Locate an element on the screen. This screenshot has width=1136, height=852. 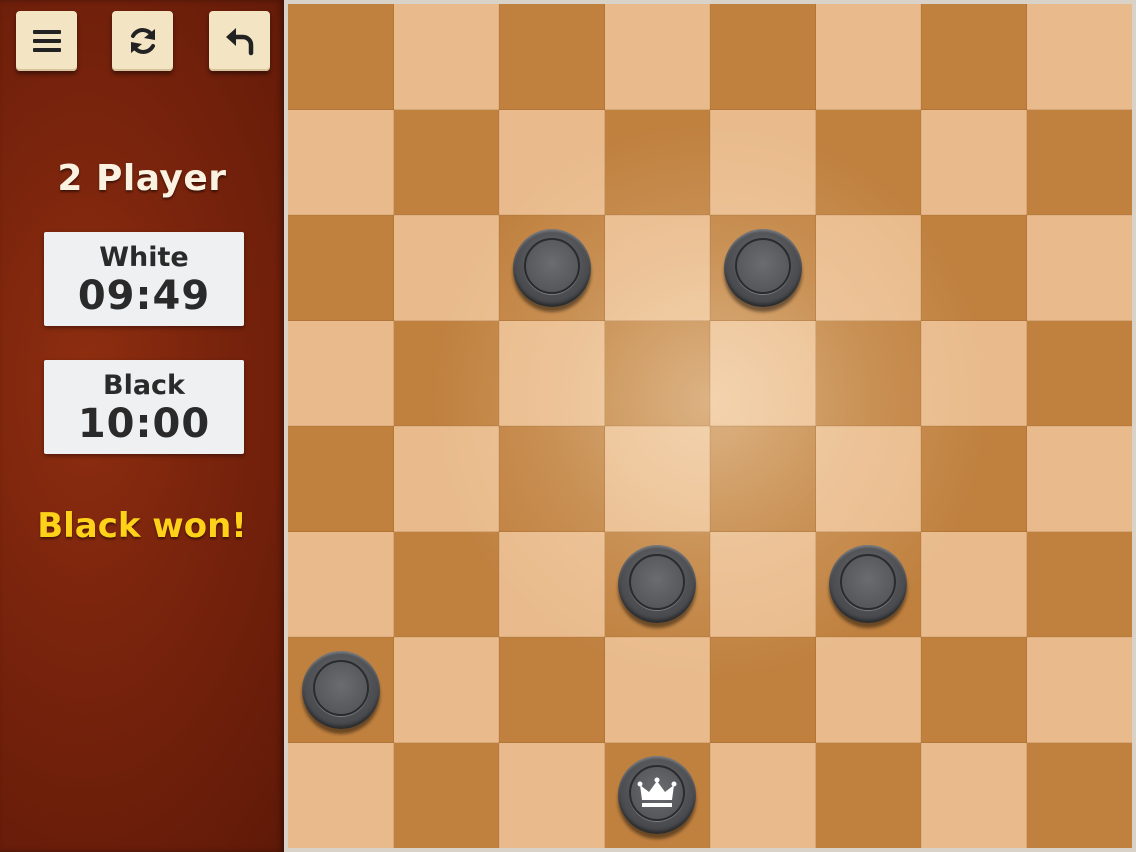
undo-icon is located at coordinates (239, 42).